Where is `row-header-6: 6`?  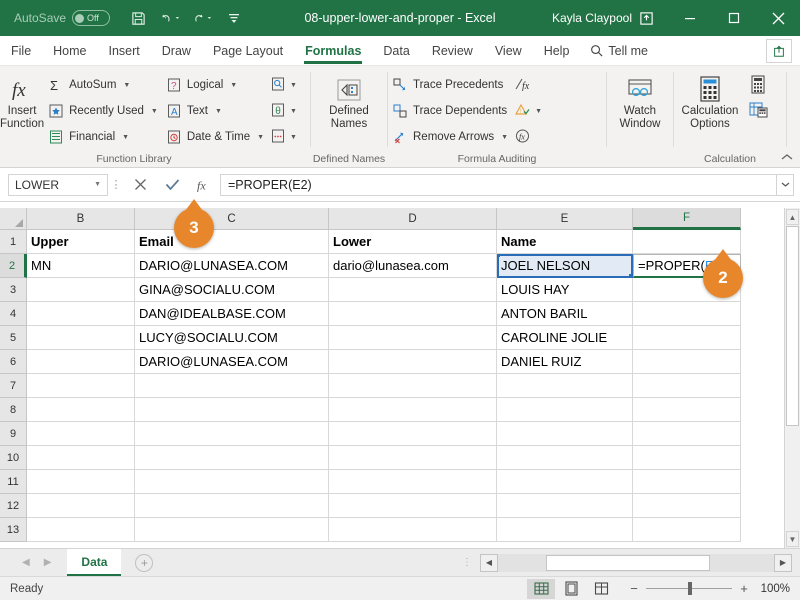 row-header-6: 6 is located at coordinates (13, 362).